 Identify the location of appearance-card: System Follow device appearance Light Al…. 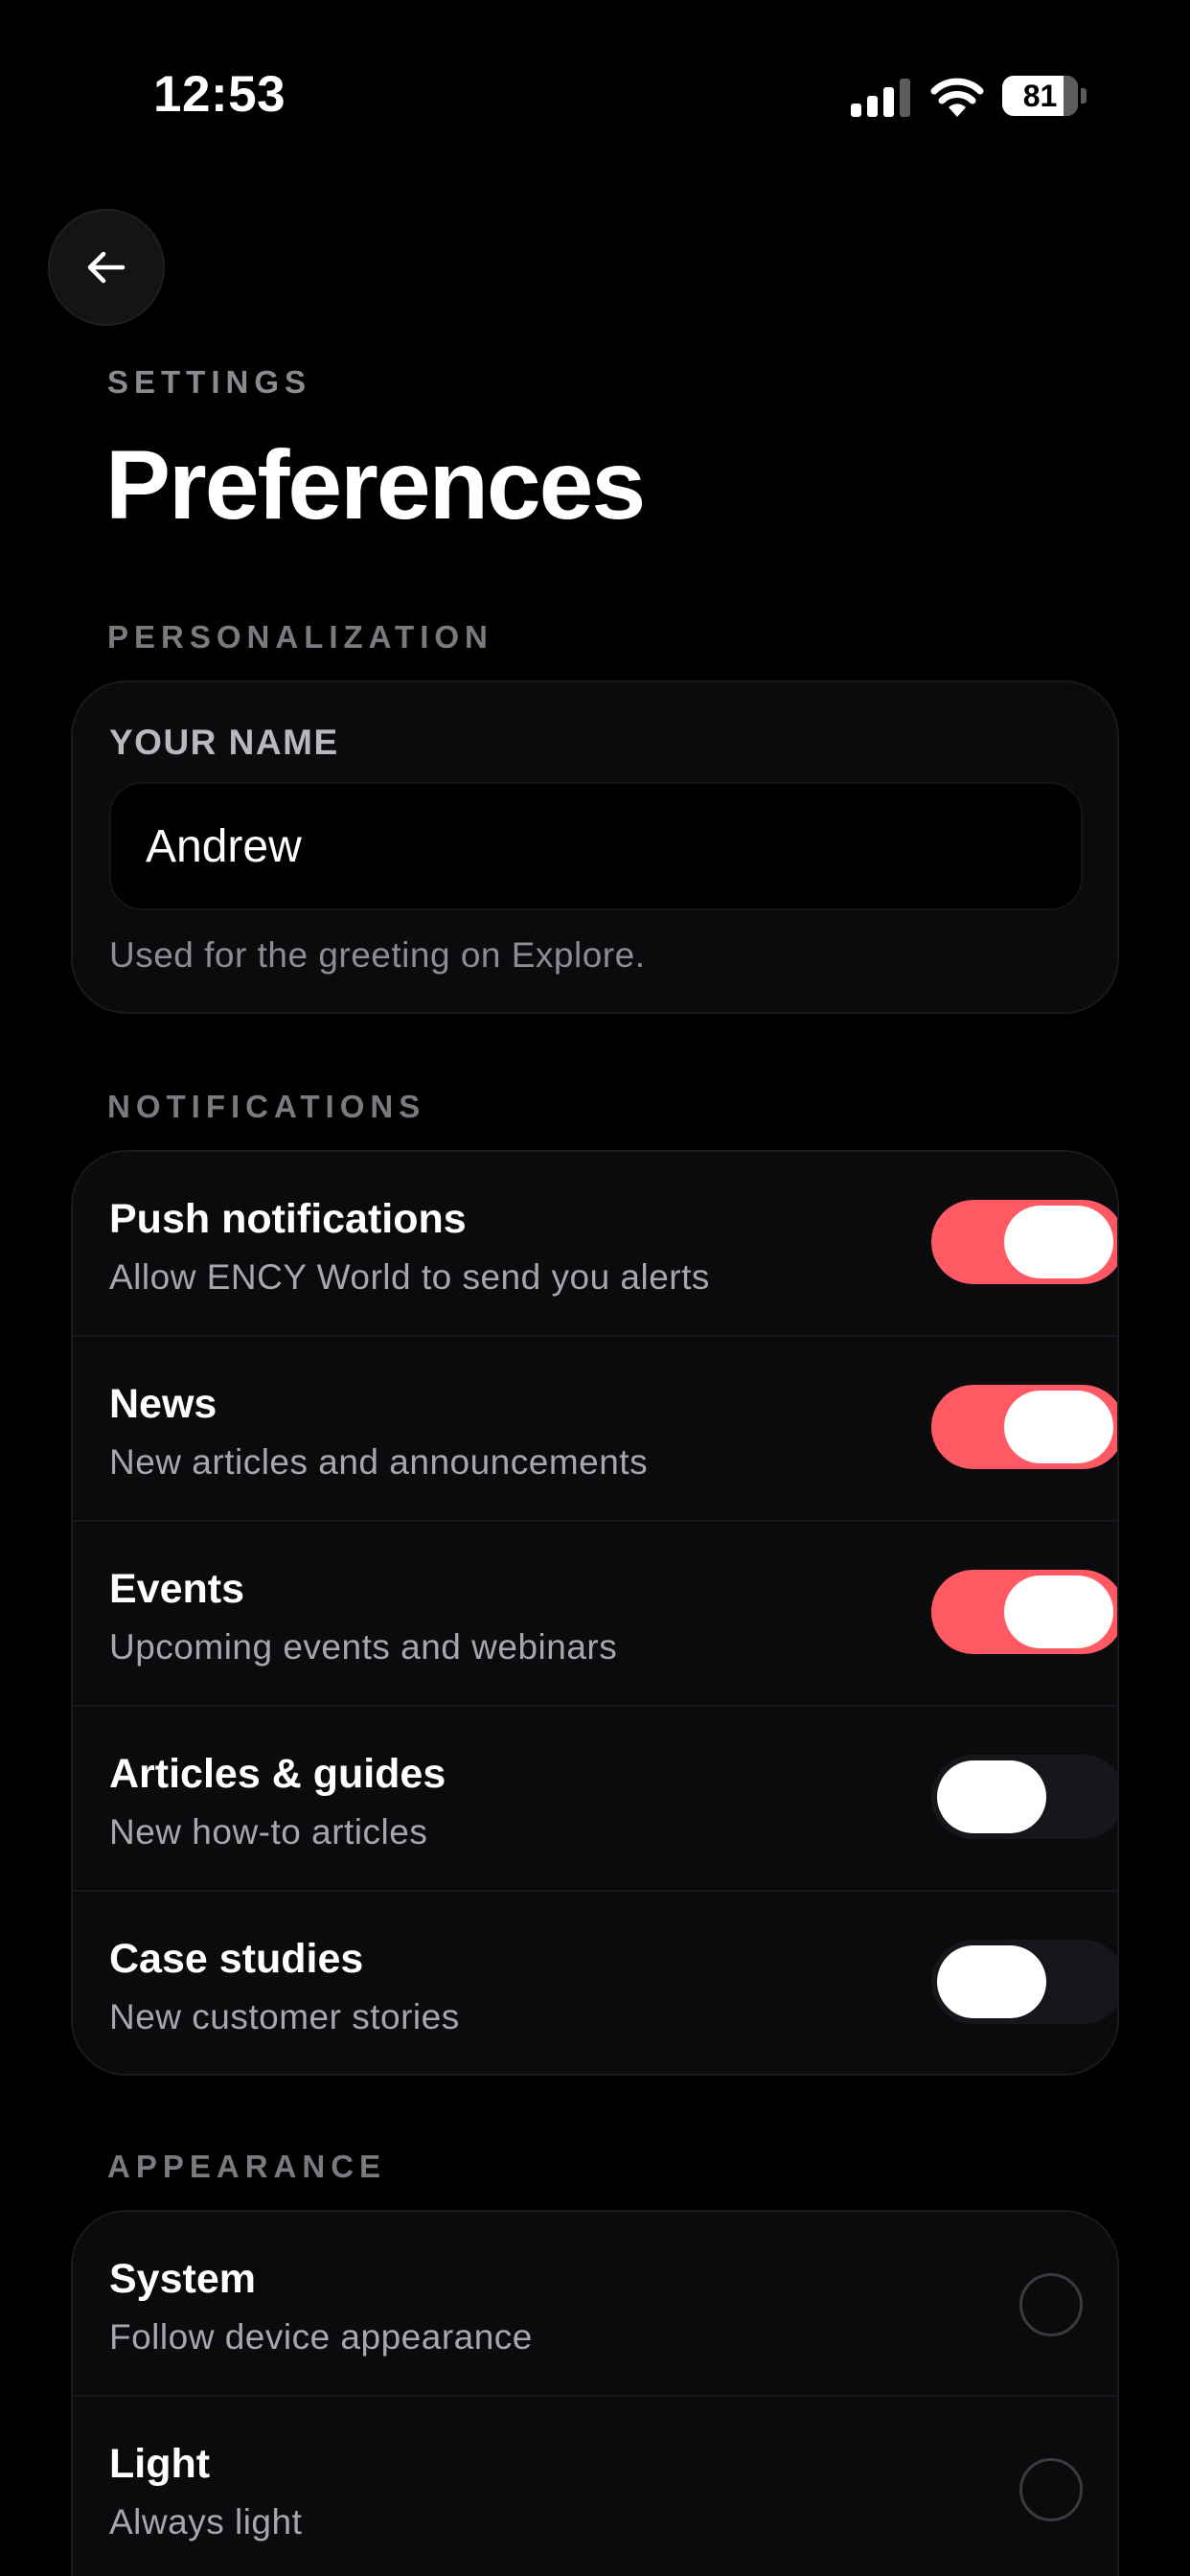
(595, 2393).